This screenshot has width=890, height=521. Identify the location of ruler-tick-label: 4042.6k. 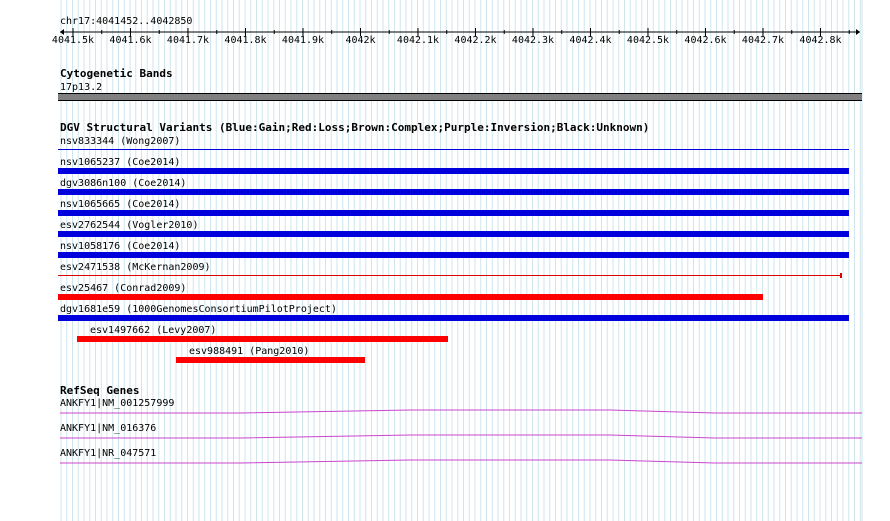
(705, 40).